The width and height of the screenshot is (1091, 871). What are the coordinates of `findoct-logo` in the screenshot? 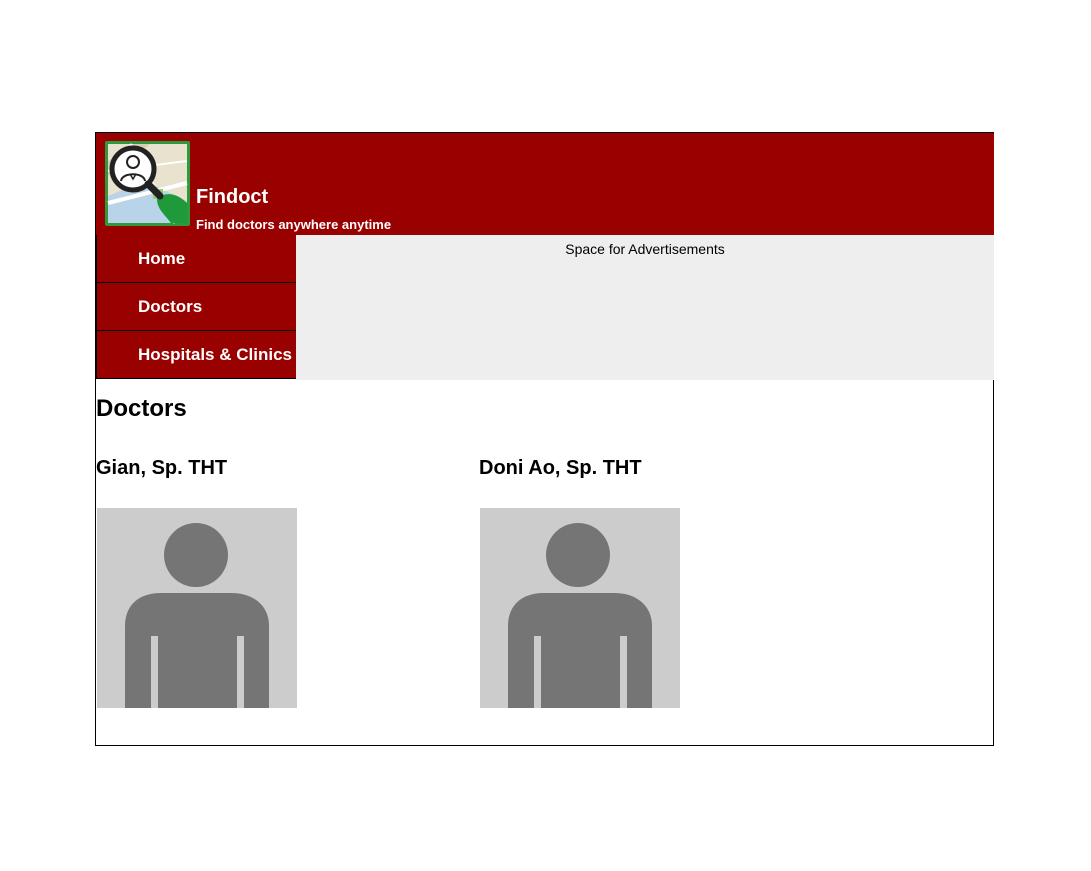 It's located at (147, 183).